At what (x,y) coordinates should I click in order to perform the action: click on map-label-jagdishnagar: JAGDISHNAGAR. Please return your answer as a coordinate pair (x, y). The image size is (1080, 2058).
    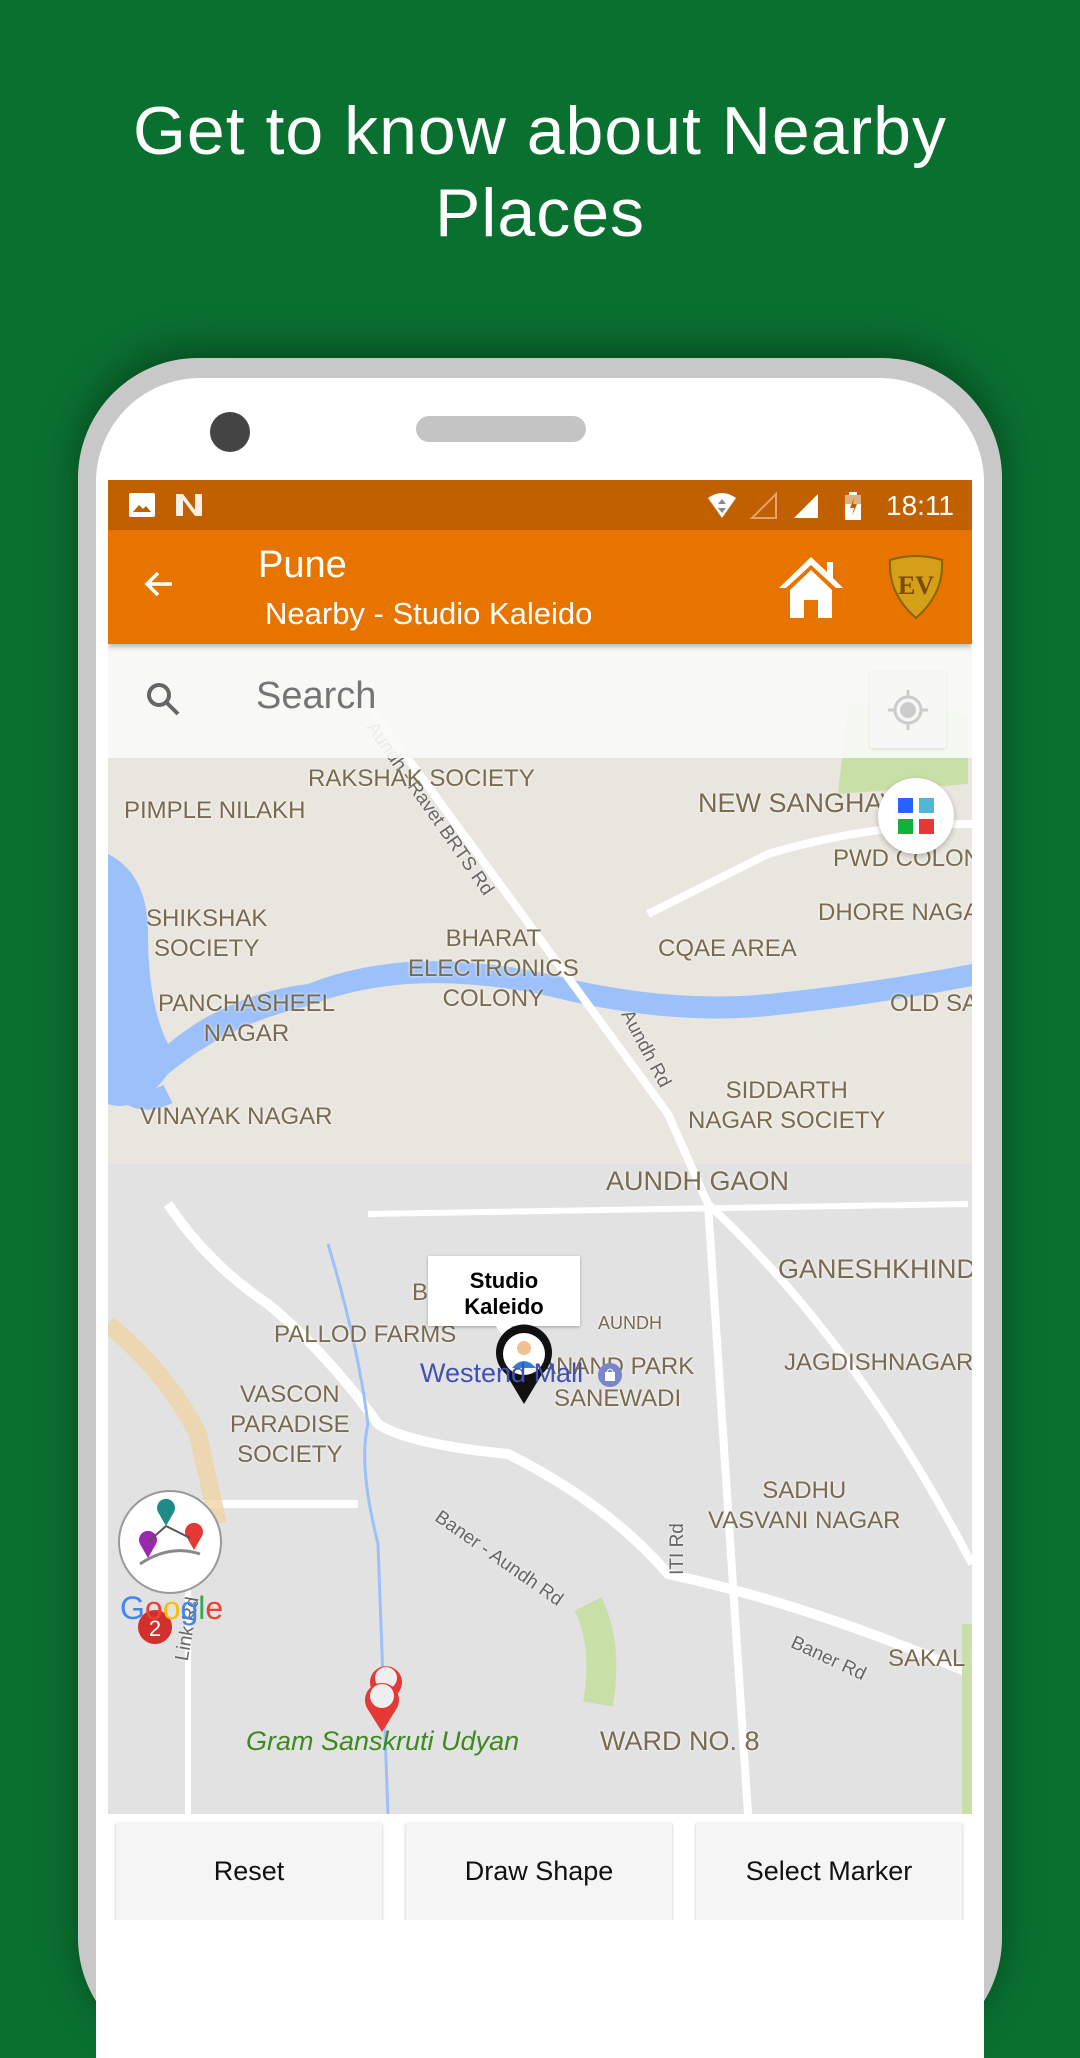
    Looking at the image, I should click on (878, 1362).